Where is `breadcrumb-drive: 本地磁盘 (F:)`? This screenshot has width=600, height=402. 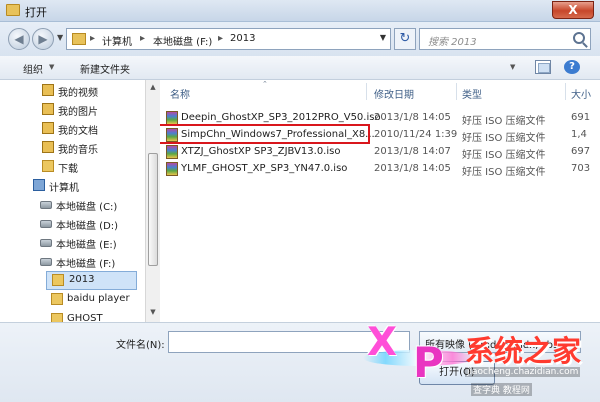 breadcrumb-drive: 本地磁盘 (F:) is located at coordinates (182, 40).